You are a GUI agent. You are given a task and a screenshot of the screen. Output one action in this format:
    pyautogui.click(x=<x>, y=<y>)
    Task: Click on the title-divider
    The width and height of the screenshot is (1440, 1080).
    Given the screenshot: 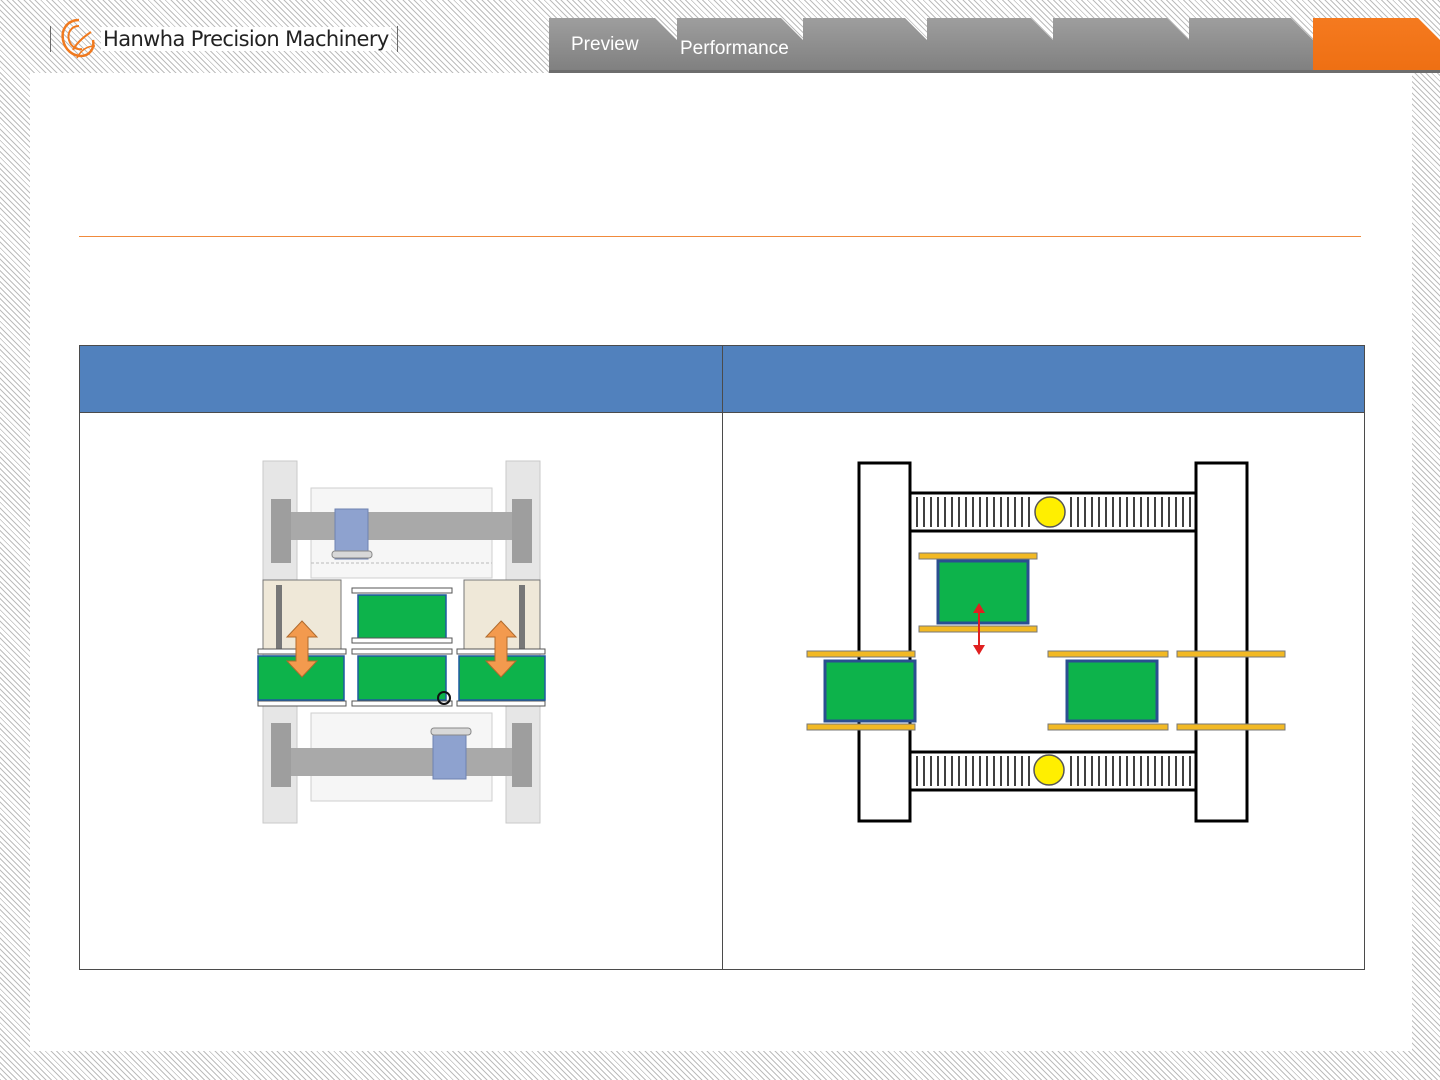 What is the action you would take?
    pyautogui.click(x=720, y=236)
    